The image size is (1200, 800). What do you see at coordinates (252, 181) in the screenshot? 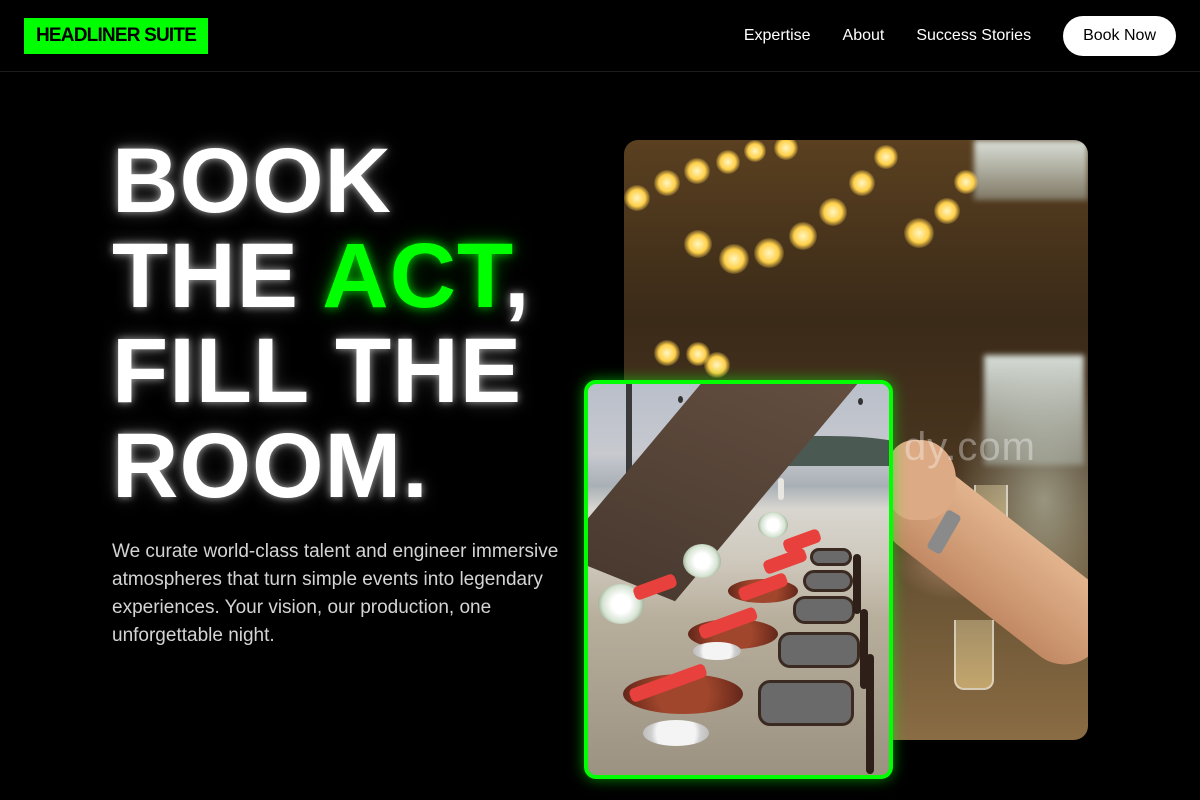
I see `headline-line-1: BOOK` at bounding box center [252, 181].